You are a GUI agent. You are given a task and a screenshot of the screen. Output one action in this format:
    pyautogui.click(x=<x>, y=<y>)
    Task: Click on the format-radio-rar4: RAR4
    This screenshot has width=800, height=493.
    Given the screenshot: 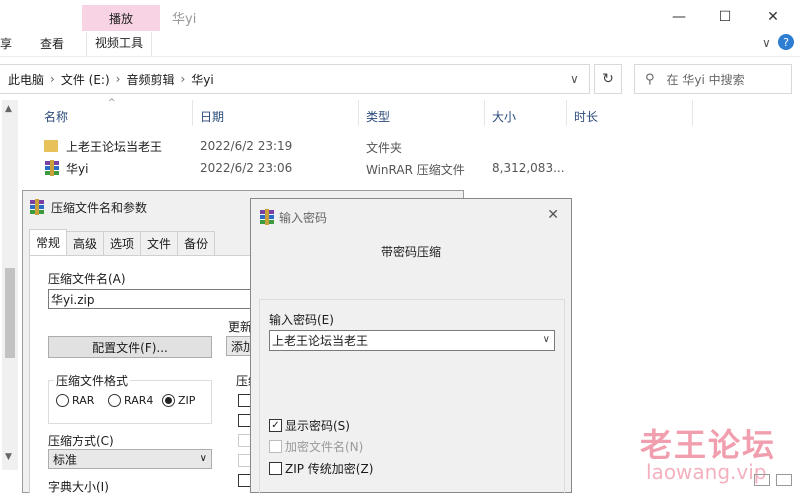 What is the action you would take?
    pyautogui.click(x=130, y=400)
    